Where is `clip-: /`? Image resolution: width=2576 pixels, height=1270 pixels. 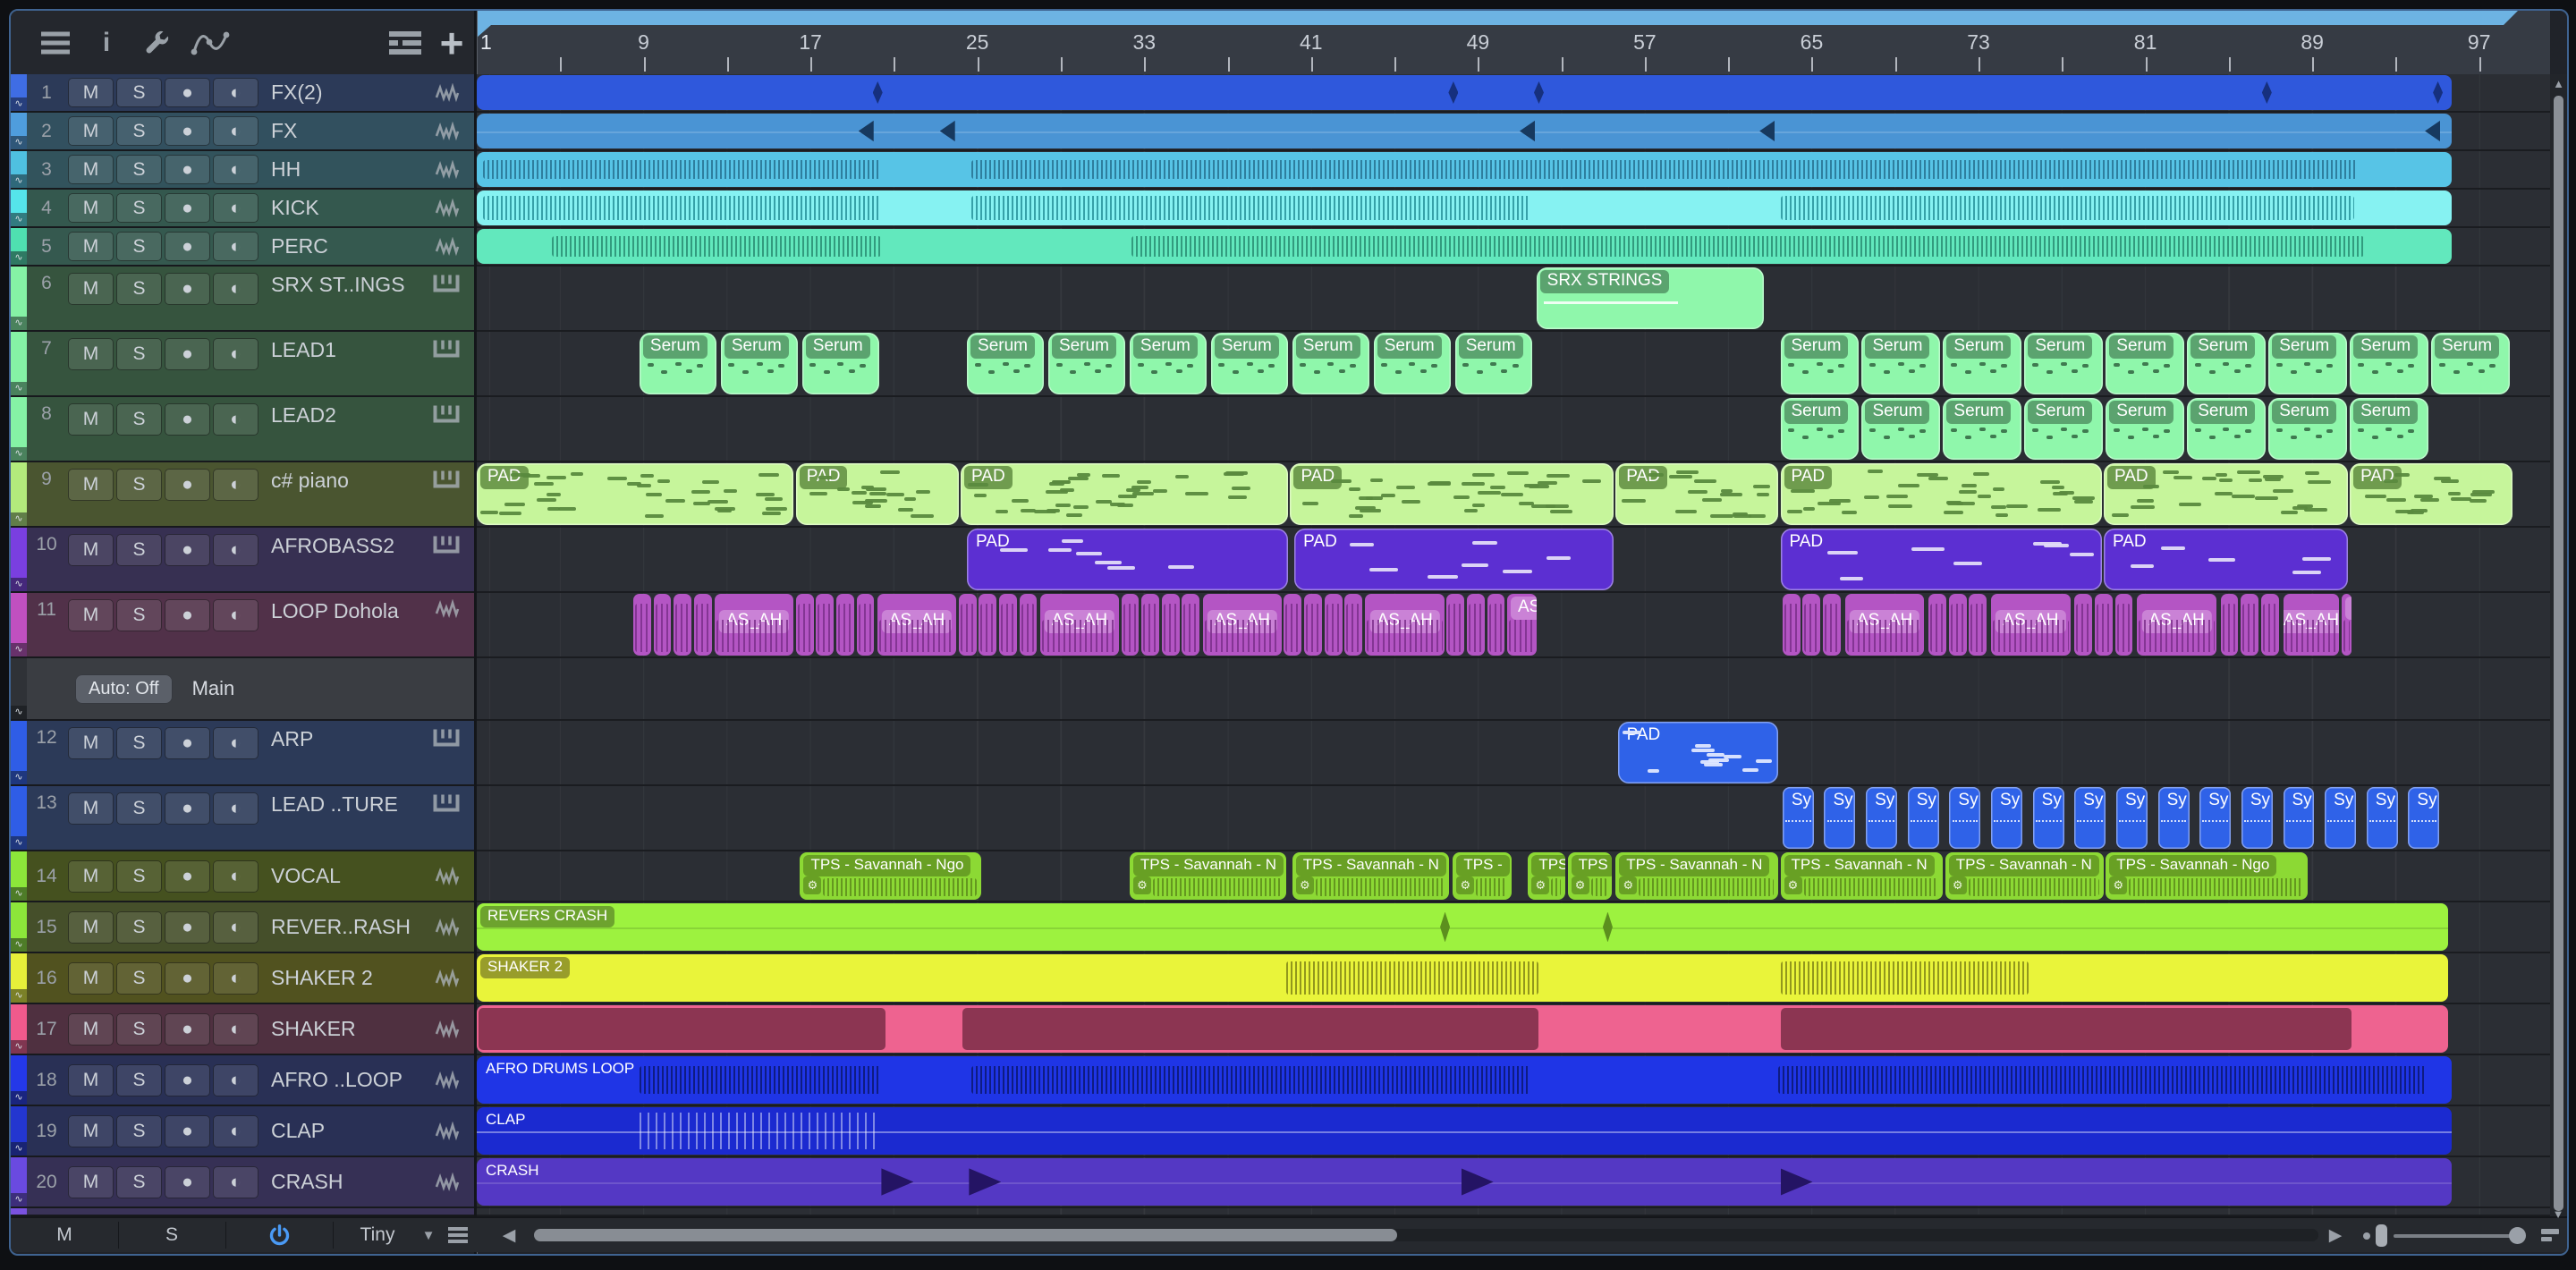
clip-: / is located at coordinates (2346, 625).